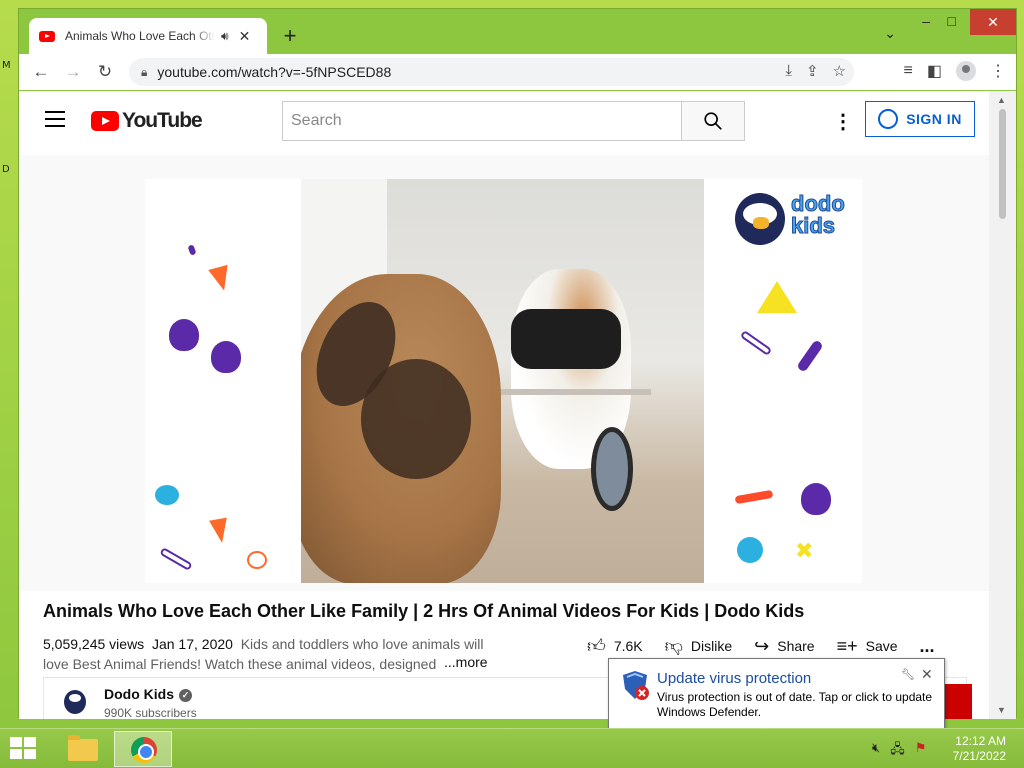 This screenshot has width=1024, height=768. I want to click on desktop-icon-fragment: D, so click(6, 169).